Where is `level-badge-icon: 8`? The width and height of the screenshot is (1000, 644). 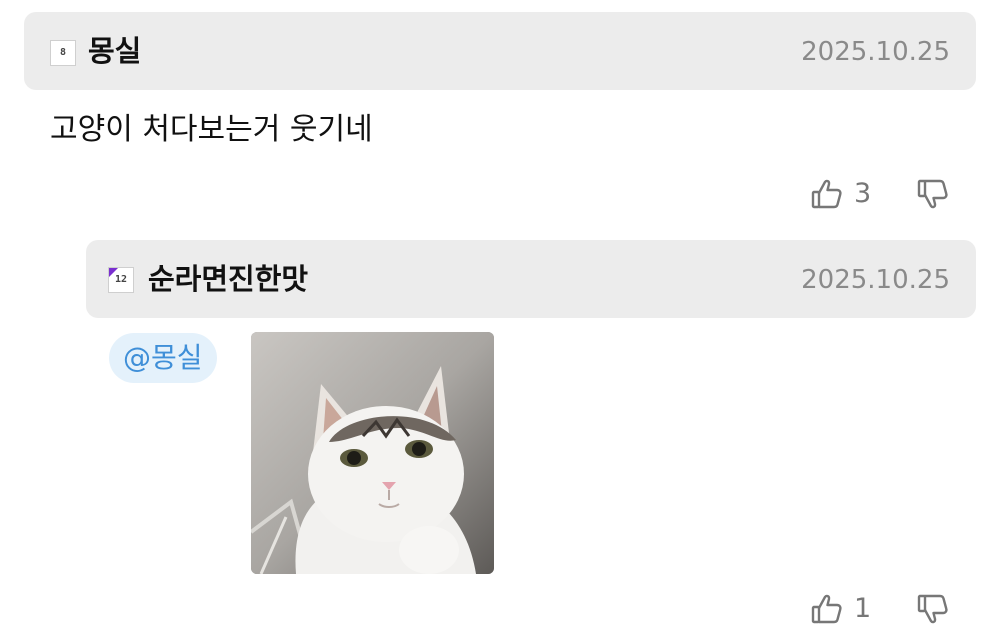
level-badge-icon: 8 is located at coordinates (63, 53).